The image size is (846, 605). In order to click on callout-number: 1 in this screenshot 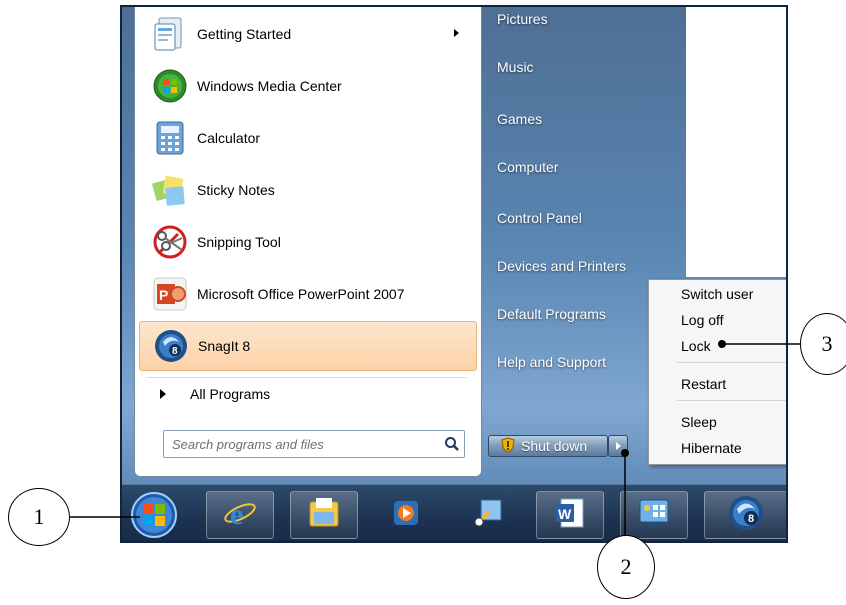, I will do `click(39, 516)`.